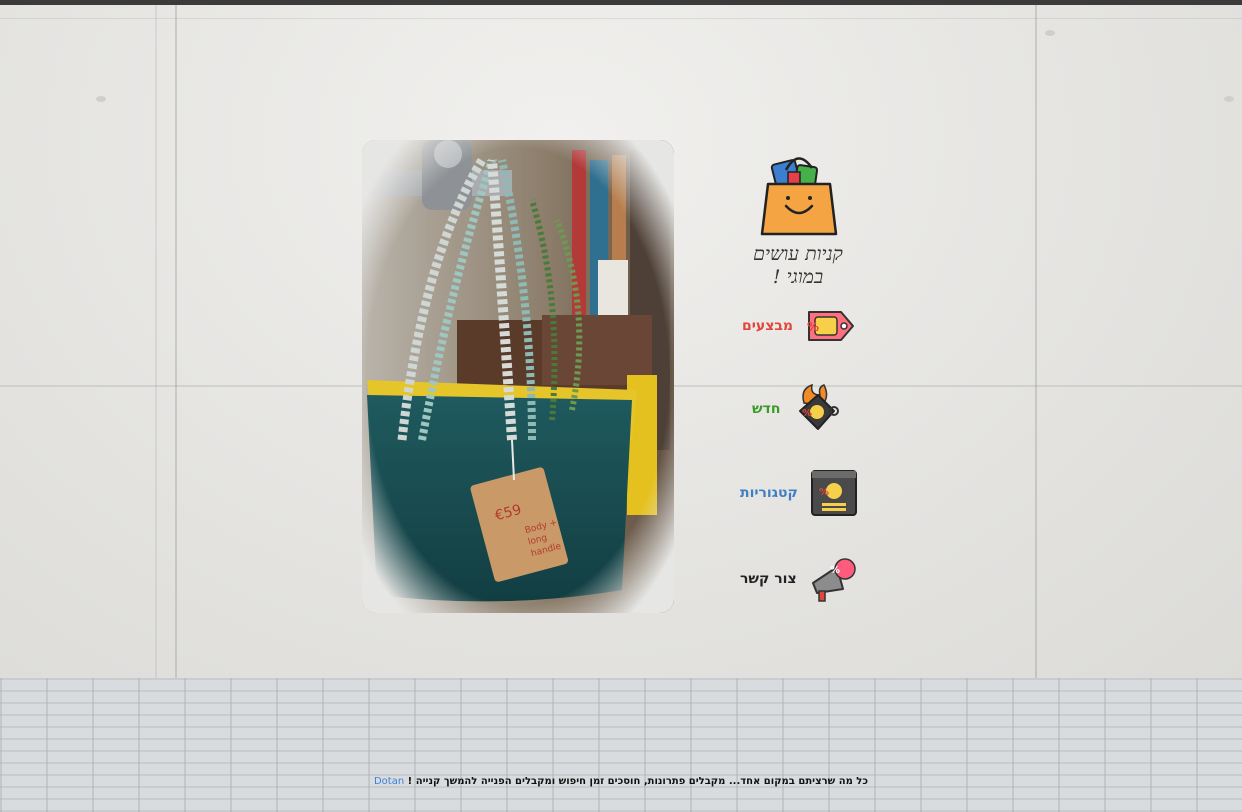  Describe the element at coordinates (829, 326) in the screenshot. I see `sale-tag-icon: %` at that location.